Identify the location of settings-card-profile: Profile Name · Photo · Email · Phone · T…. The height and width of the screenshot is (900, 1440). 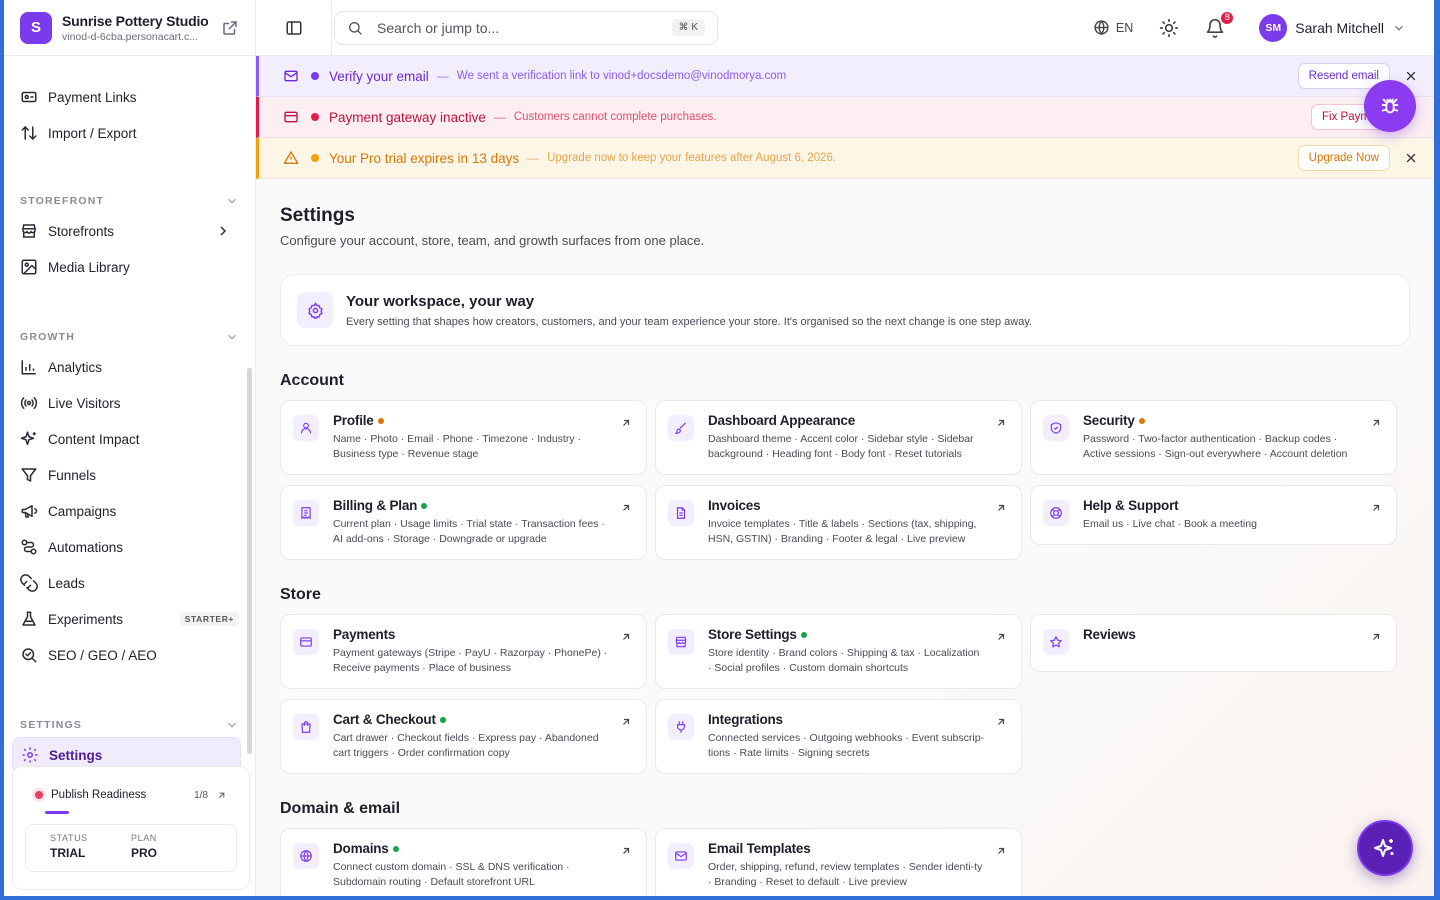
(463, 437).